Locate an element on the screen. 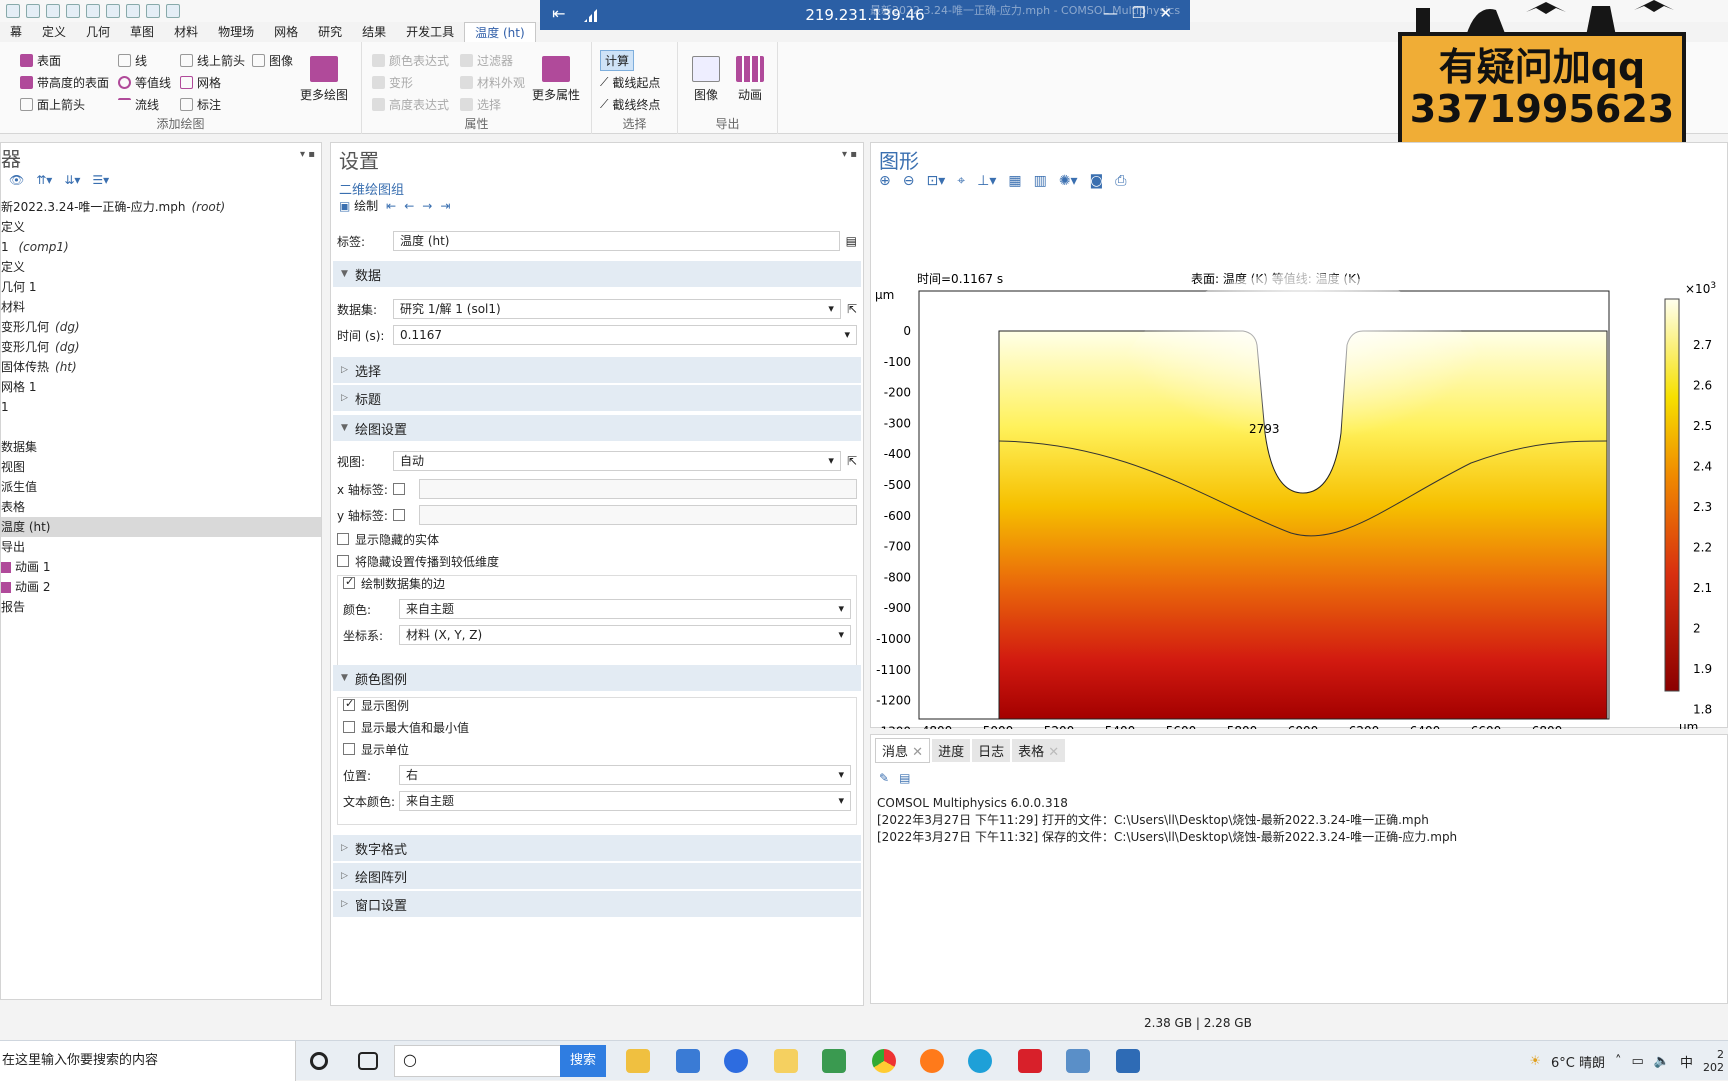 Image resolution: width=1728 pixels, height=1081 pixels. position-select: 右 is located at coordinates (625, 775).